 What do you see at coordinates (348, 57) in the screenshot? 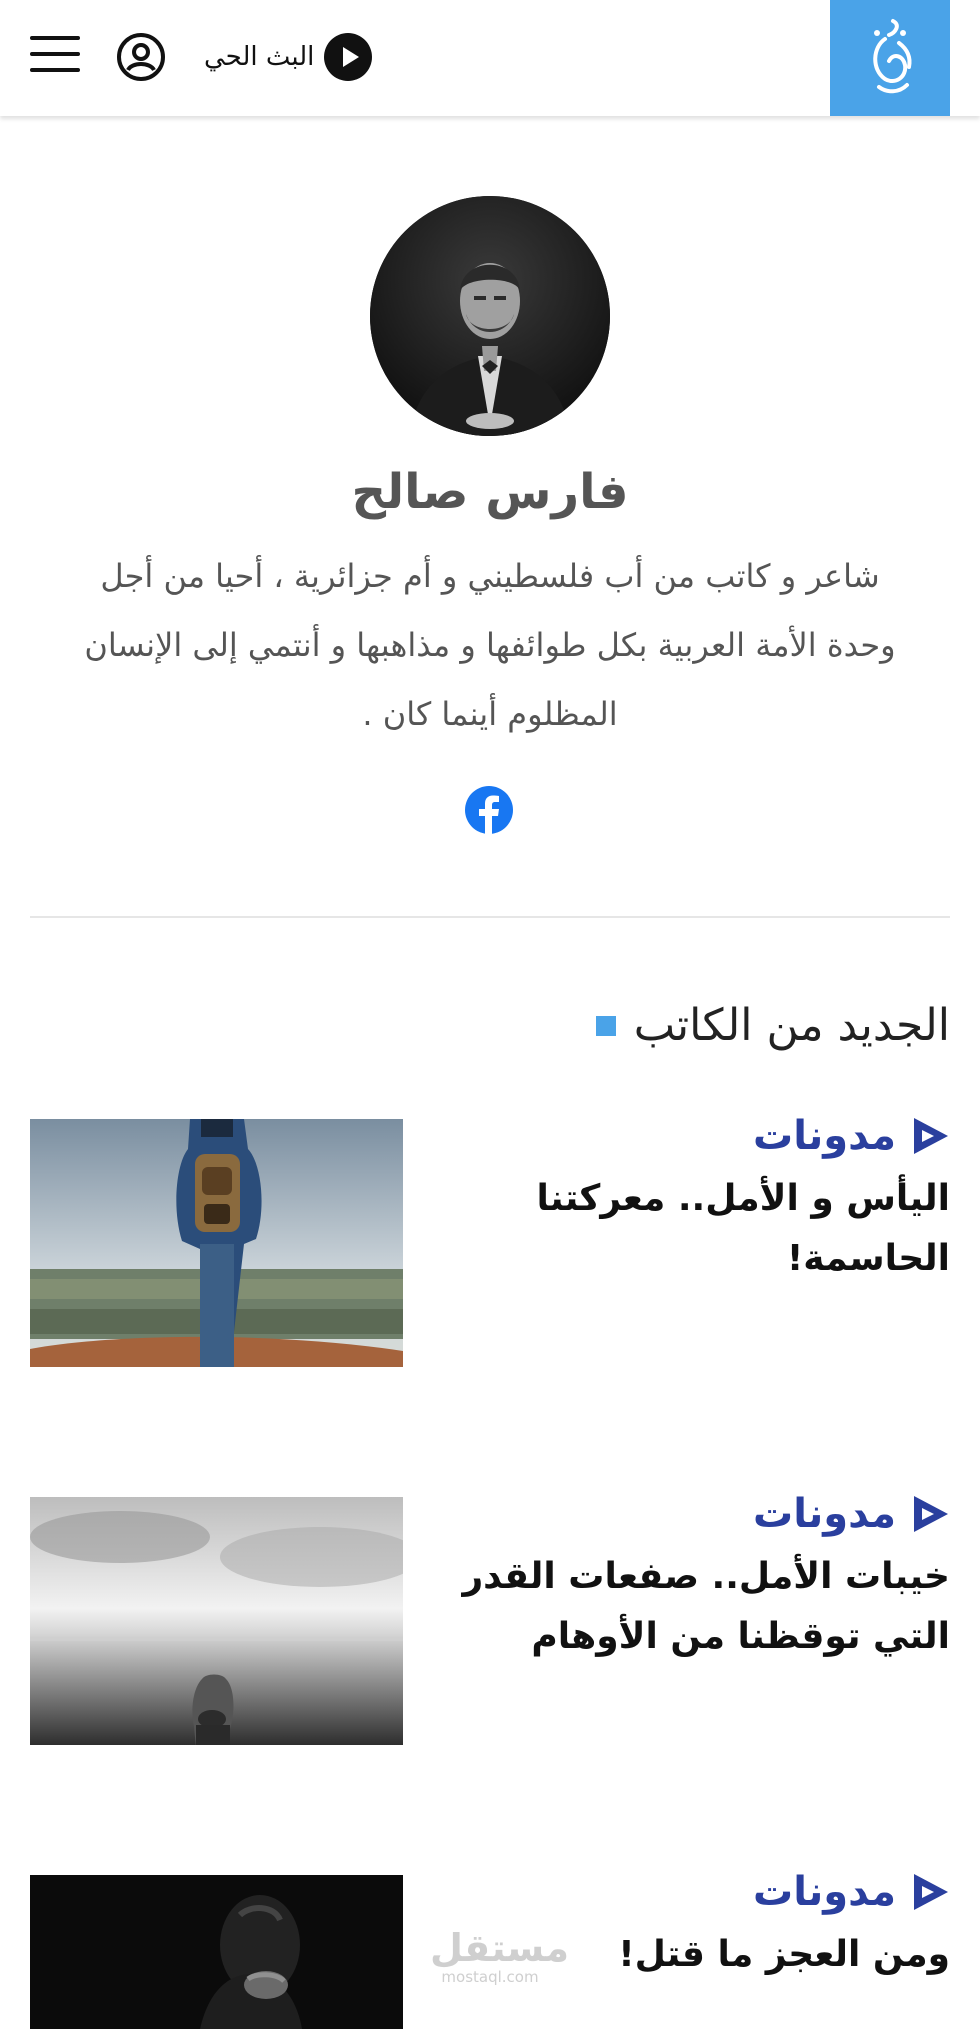
I see `play-icon` at bounding box center [348, 57].